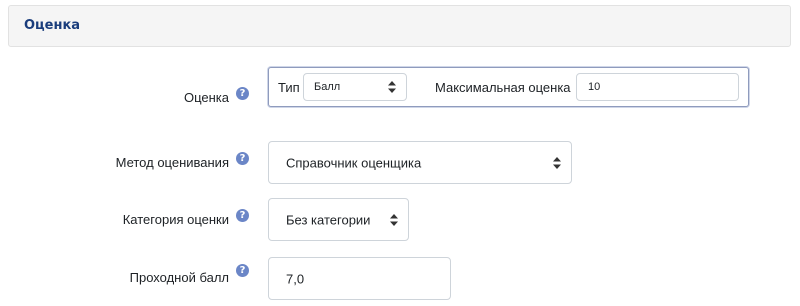  Describe the element at coordinates (503, 87) in the screenshot. I see `max-grade-label: Максимальная оценка` at that location.